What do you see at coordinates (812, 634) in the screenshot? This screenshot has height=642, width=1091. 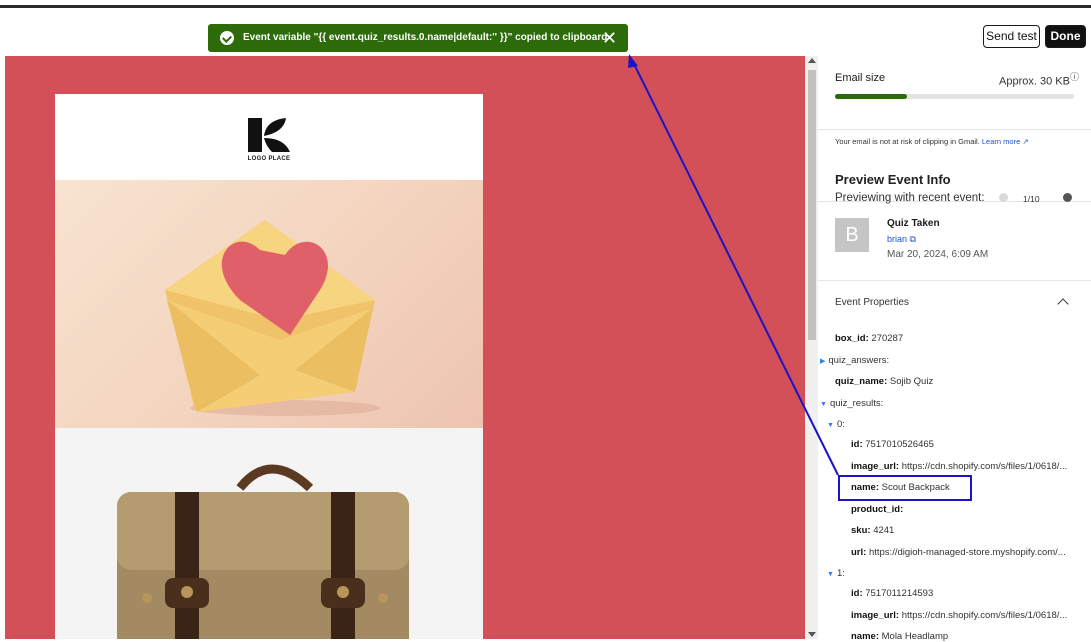 I see `scroll-down-icon` at bounding box center [812, 634].